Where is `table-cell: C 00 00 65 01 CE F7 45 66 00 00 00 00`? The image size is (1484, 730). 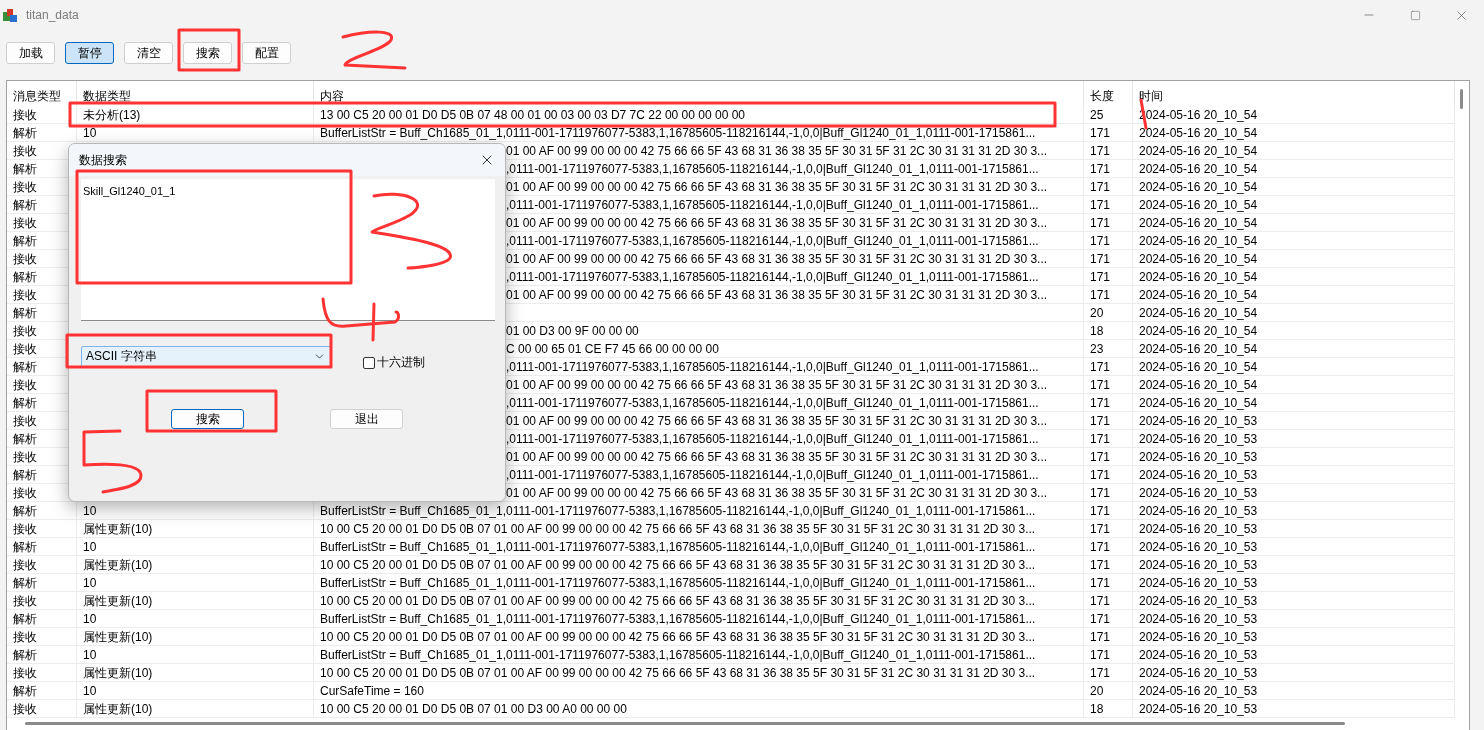 table-cell: C 00 00 65 01 CE F7 45 66 00 00 00 00 is located at coordinates (612, 349).